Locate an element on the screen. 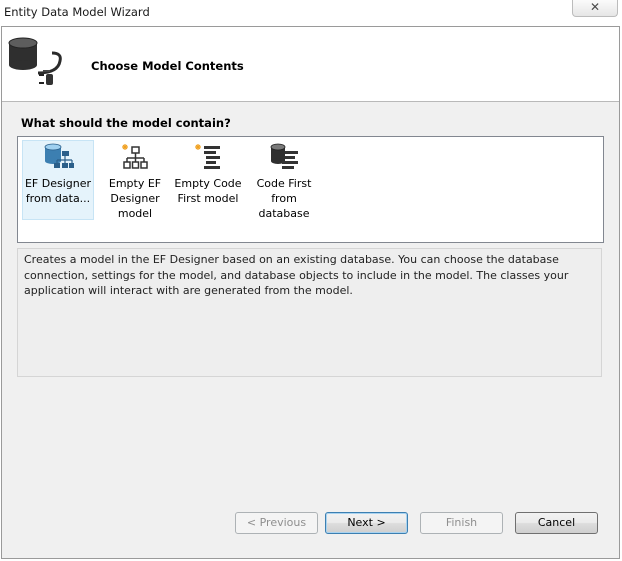  title-bar: Entity Data Model Wizard ✕ is located at coordinates (311, 13).